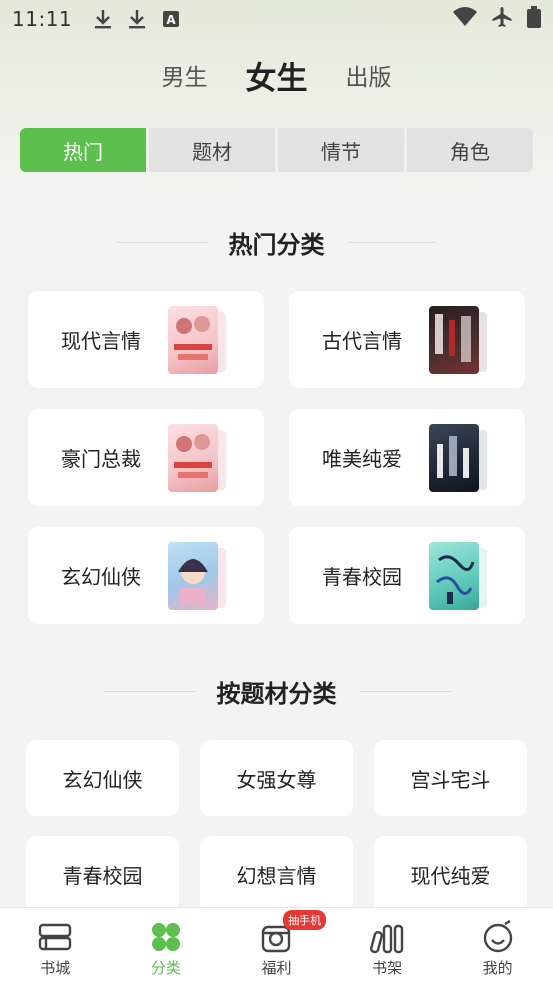 The width and height of the screenshot is (553, 983). What do you see at coordinates (102, 874) in the screenshot?
I see `topic-category-card: 青春校园` at bounding box center [102, 874].